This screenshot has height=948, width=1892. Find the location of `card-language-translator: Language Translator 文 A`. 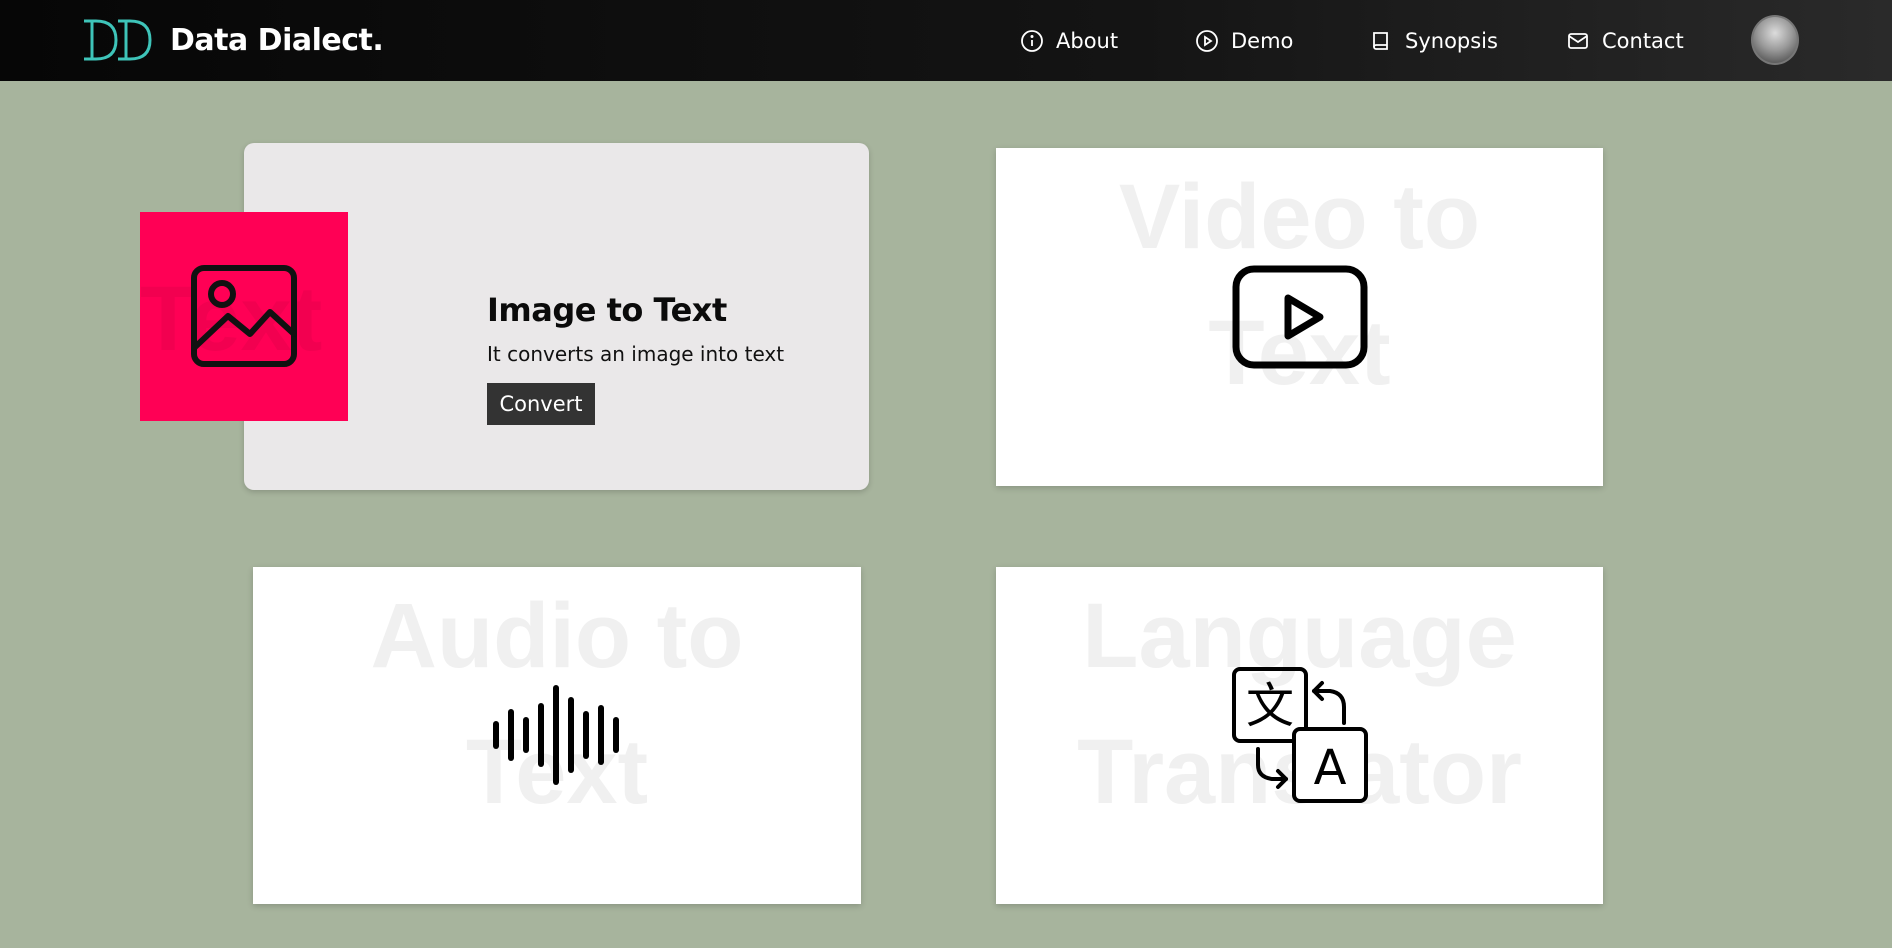

card-language-translator: Language Translator 文 A is located at coordinates (1299, 735).